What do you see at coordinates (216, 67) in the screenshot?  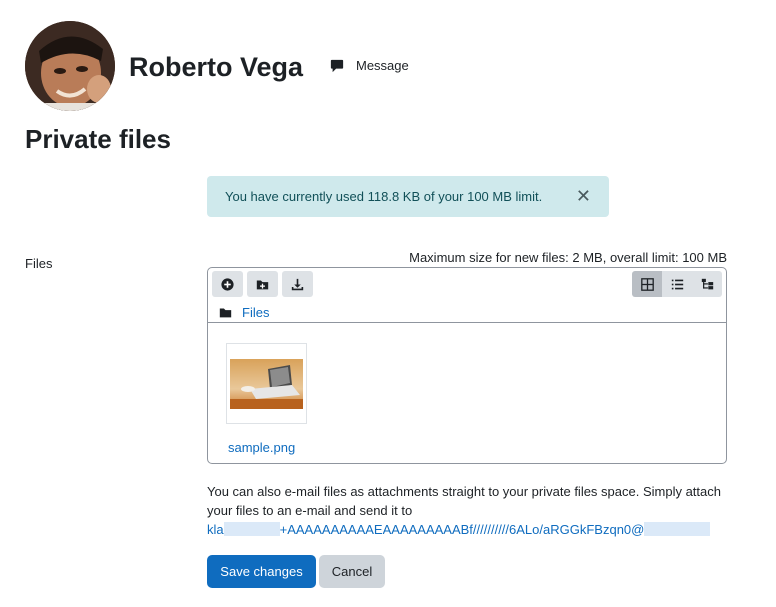 I see `user-fullname: Roberto Vega` at bounding box center [216, 67].